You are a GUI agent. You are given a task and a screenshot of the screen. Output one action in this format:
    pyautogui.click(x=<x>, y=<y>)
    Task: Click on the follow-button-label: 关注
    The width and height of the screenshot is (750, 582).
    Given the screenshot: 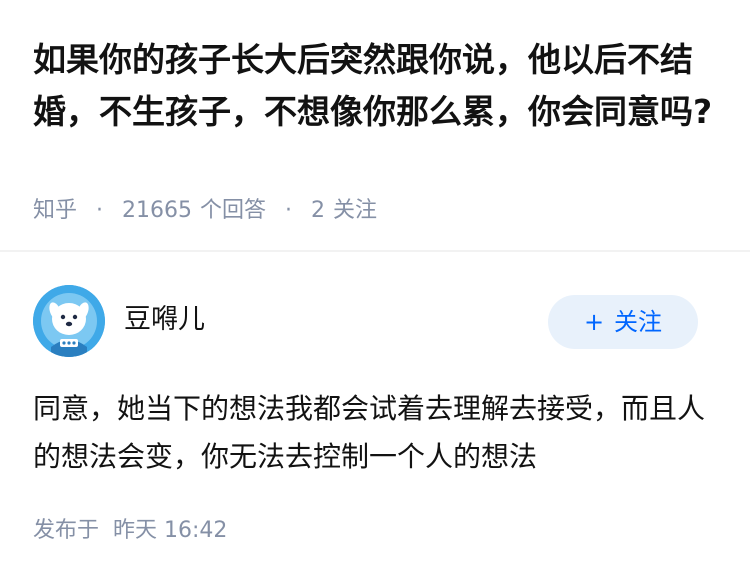 What is the action you would take?
    pyautogui.click(x=638, y=322)
    